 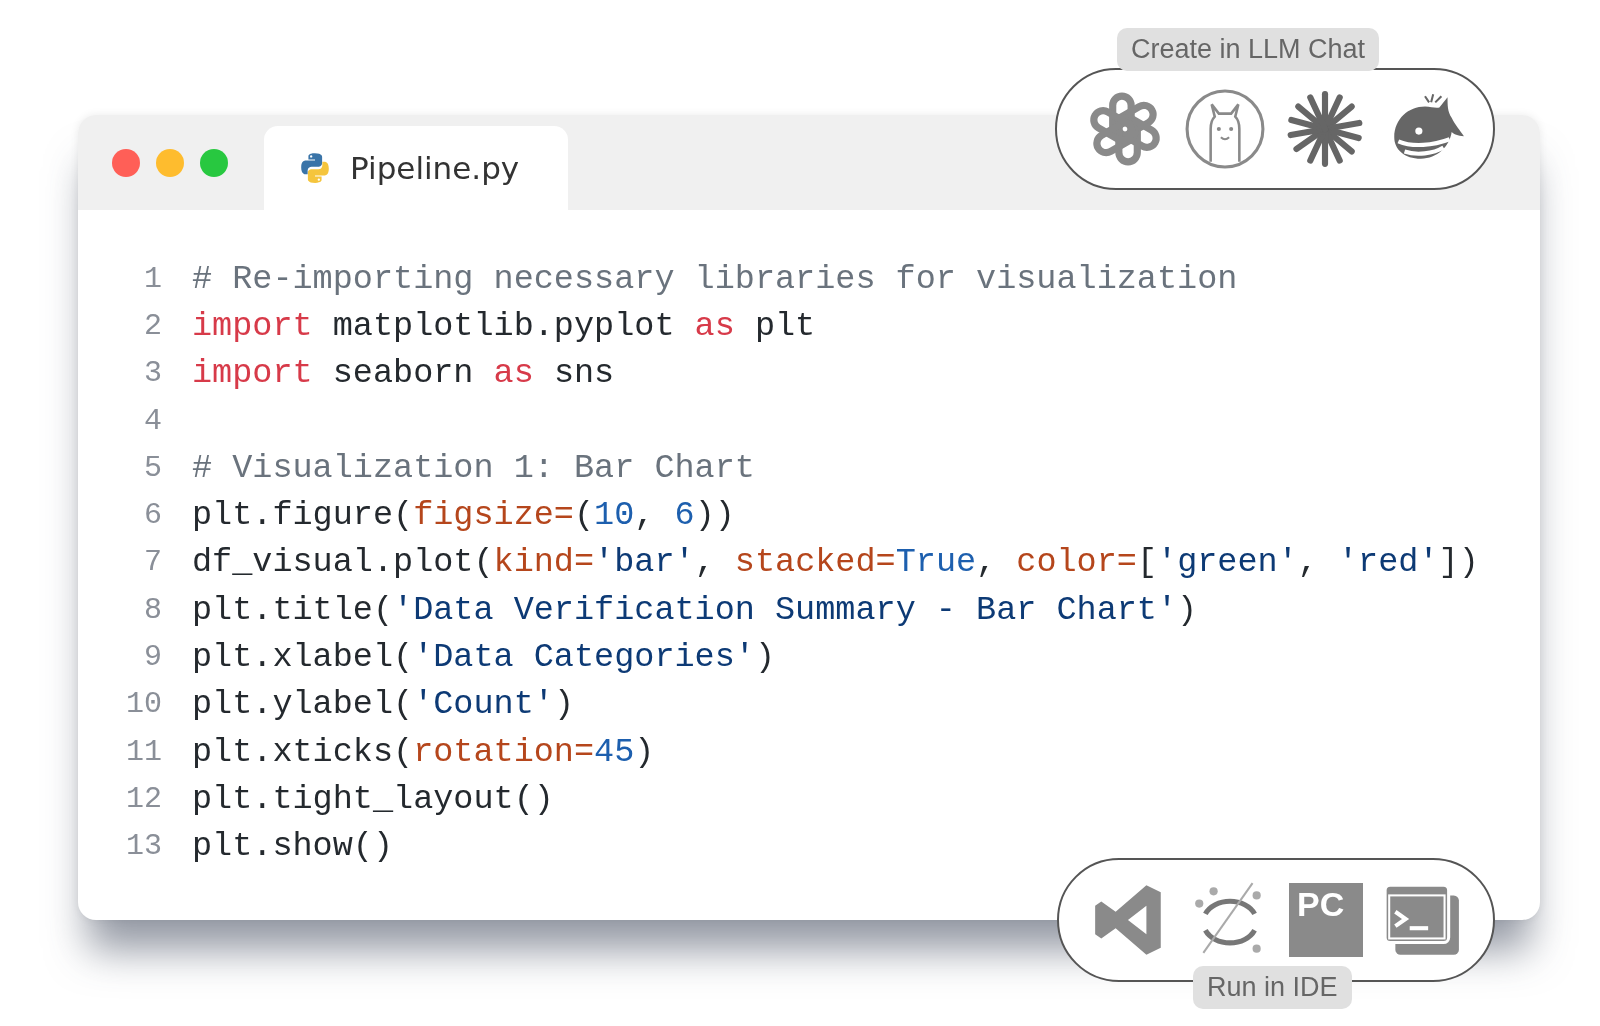 I want to click on line-number: 12, so click(x=144, y=798).